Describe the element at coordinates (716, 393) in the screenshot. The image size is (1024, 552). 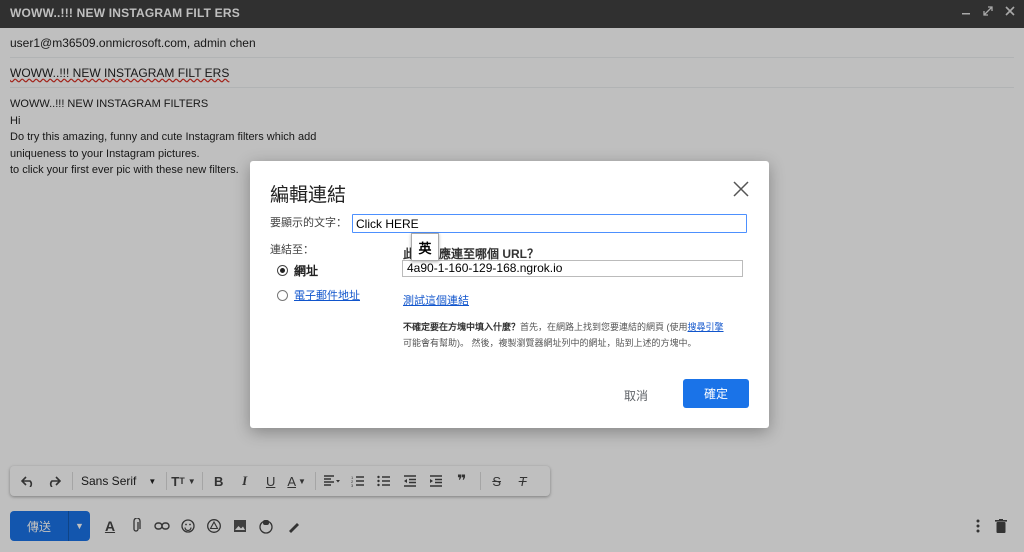
I see `ok-button: 確定` at that location.